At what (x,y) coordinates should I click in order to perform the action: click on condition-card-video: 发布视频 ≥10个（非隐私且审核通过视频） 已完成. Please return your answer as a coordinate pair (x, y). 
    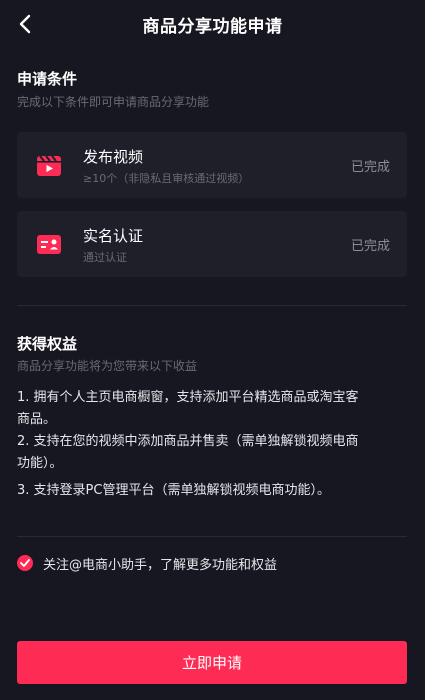
    Looking at the image, I should click on (212, 165).